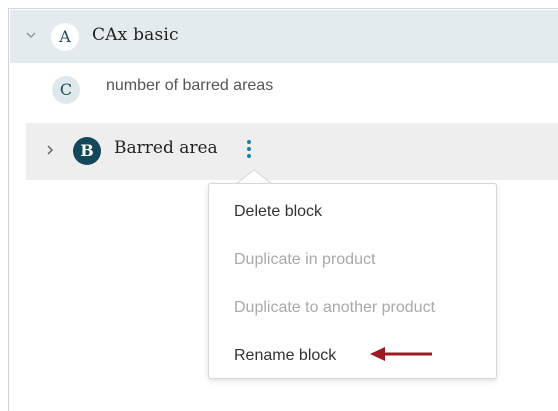 Image resolution: width=558 pixels, height=411 pixels. What do you see at coordinates (66, 90) in the screenshot?
I see `block-badge-c: C` at bounding box center [66, 90].